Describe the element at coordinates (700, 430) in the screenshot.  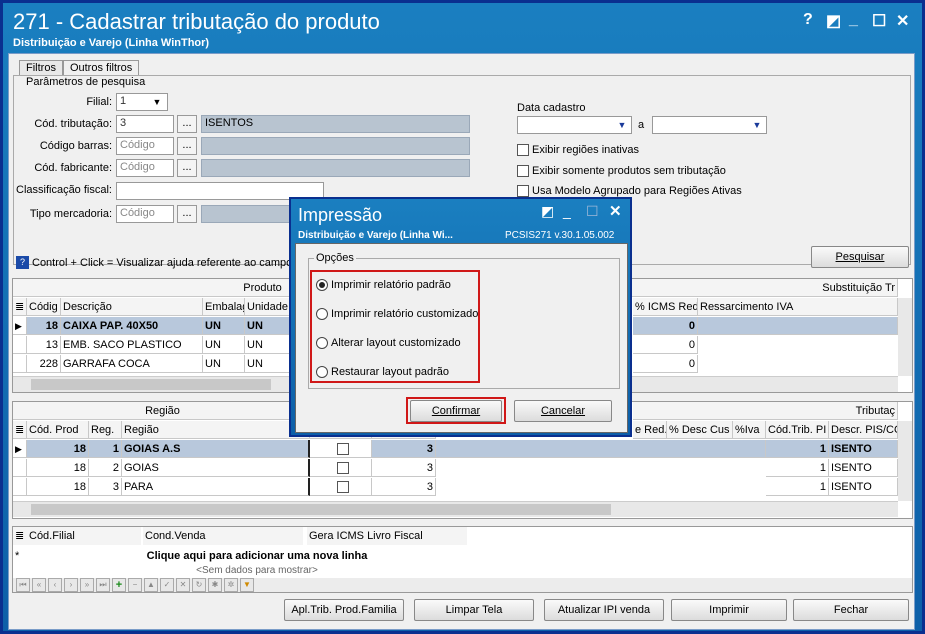
I see `col-desc-cus: % Desc Cus` at that location.